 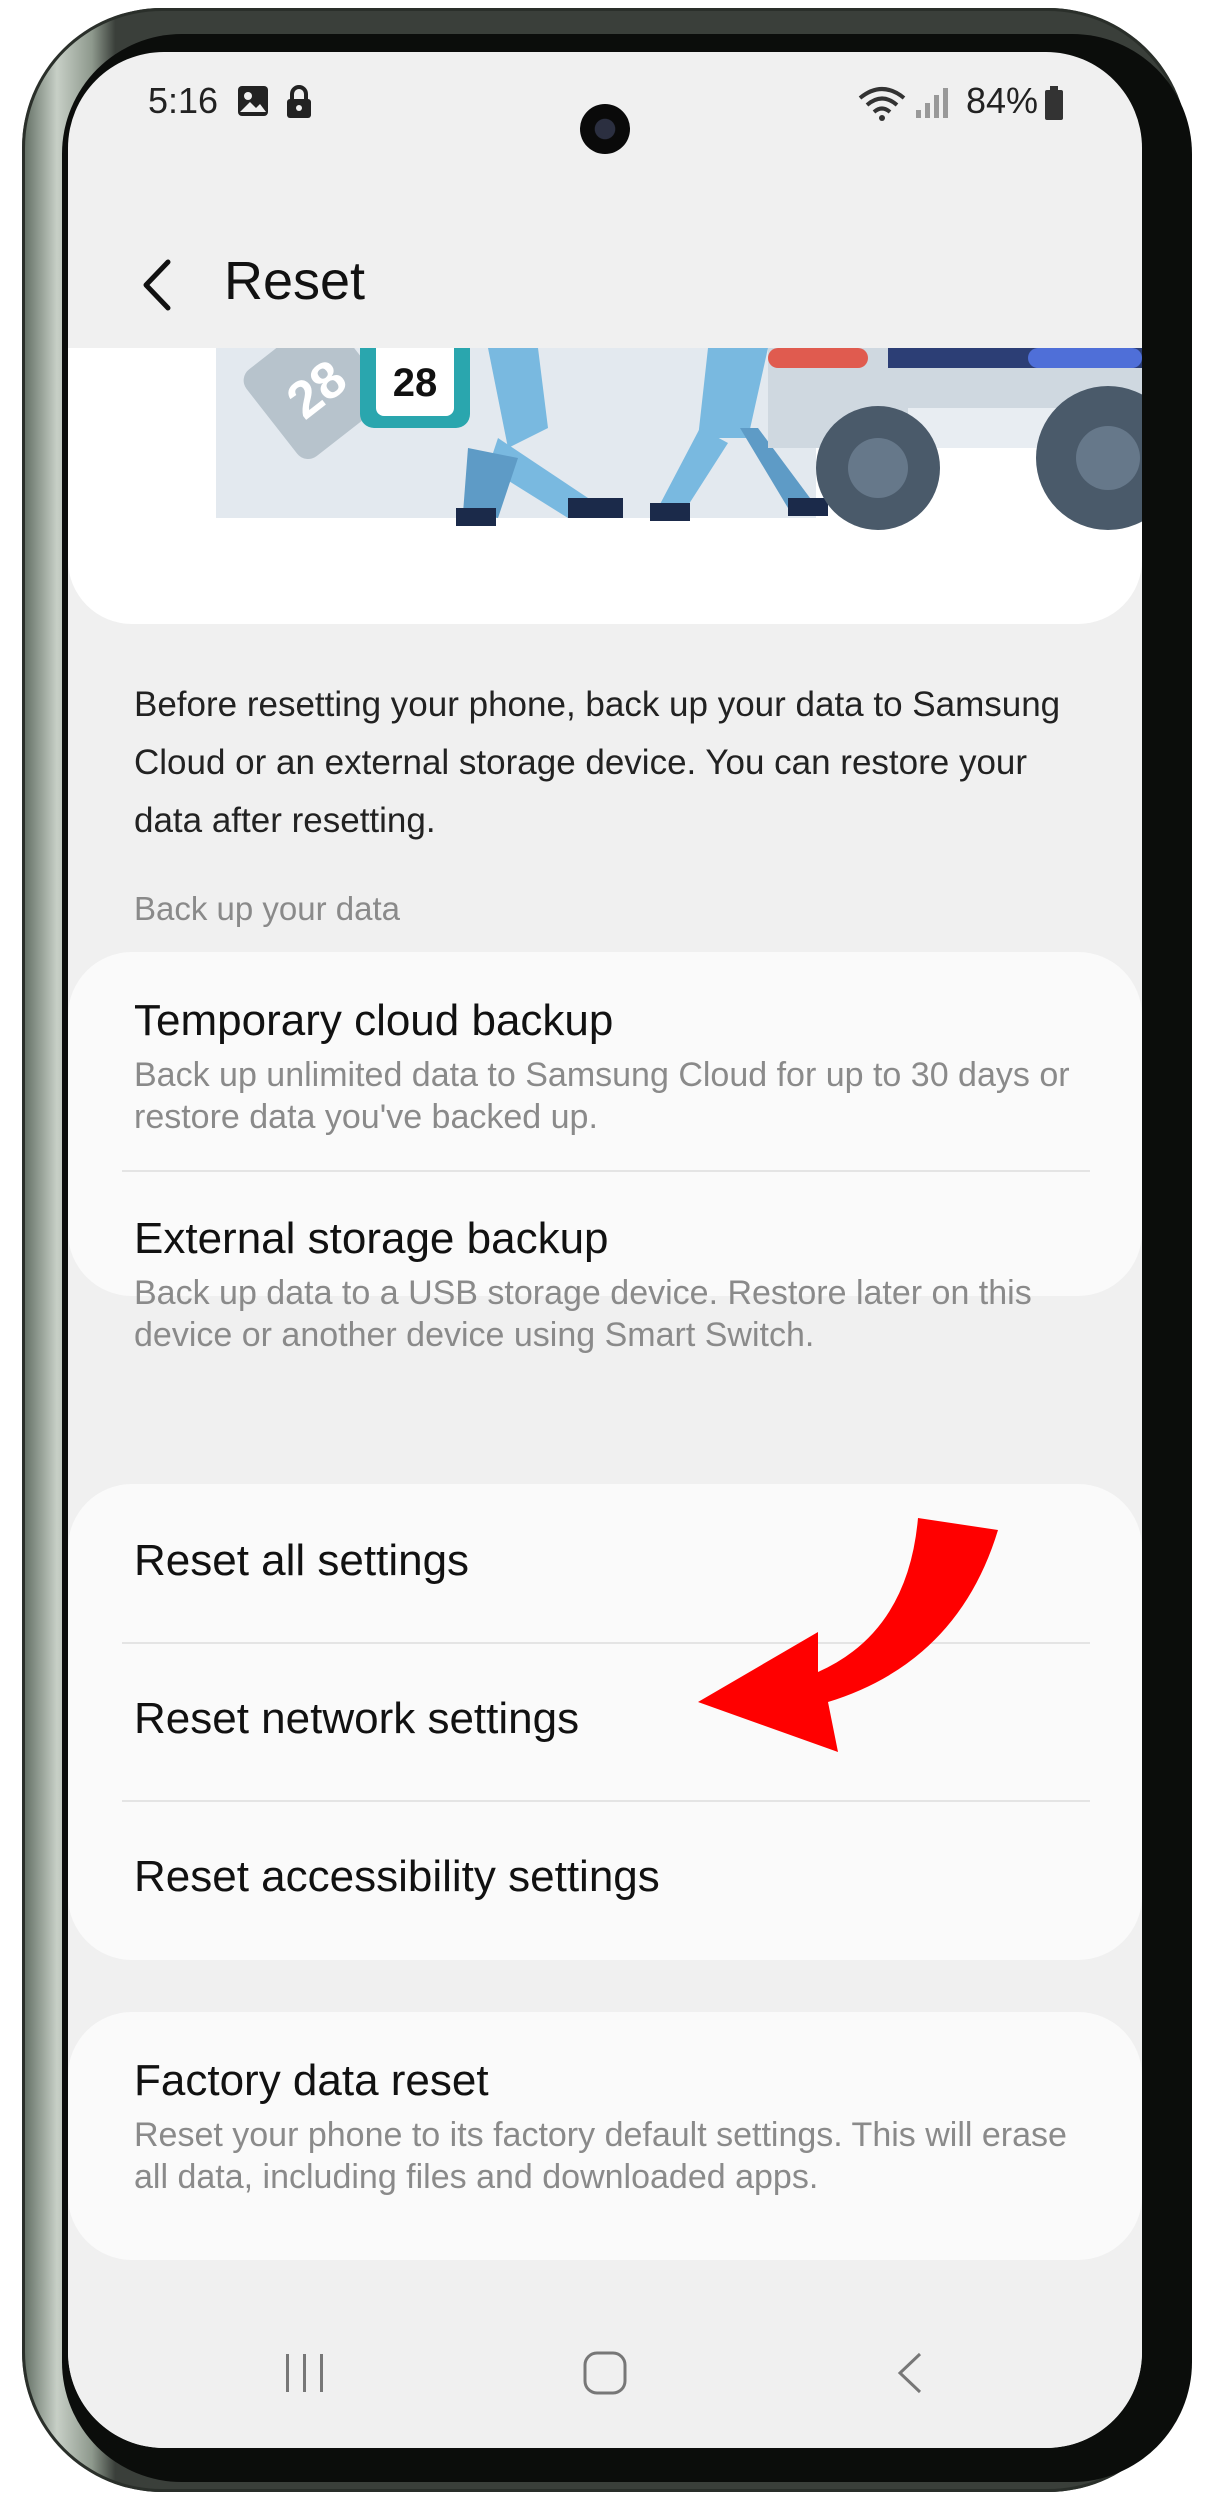 I want to click on item-title: Temporary cloud backup, so click(x=374, y=1020).